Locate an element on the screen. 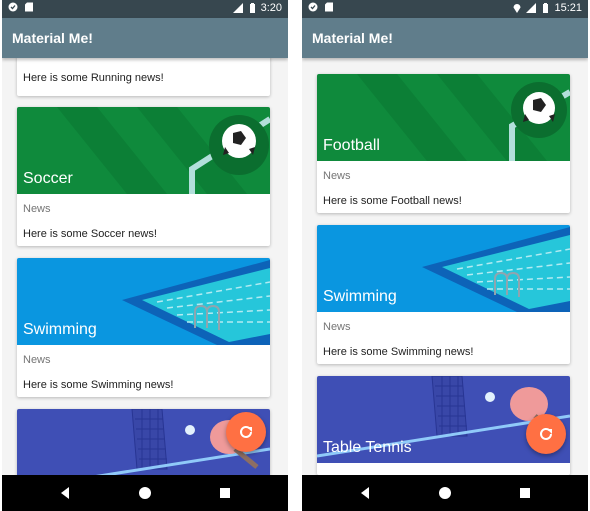 The height and width of the screenshot is (511, 590). card-image-soccer: Soccer is located at coordinates (143, 150).